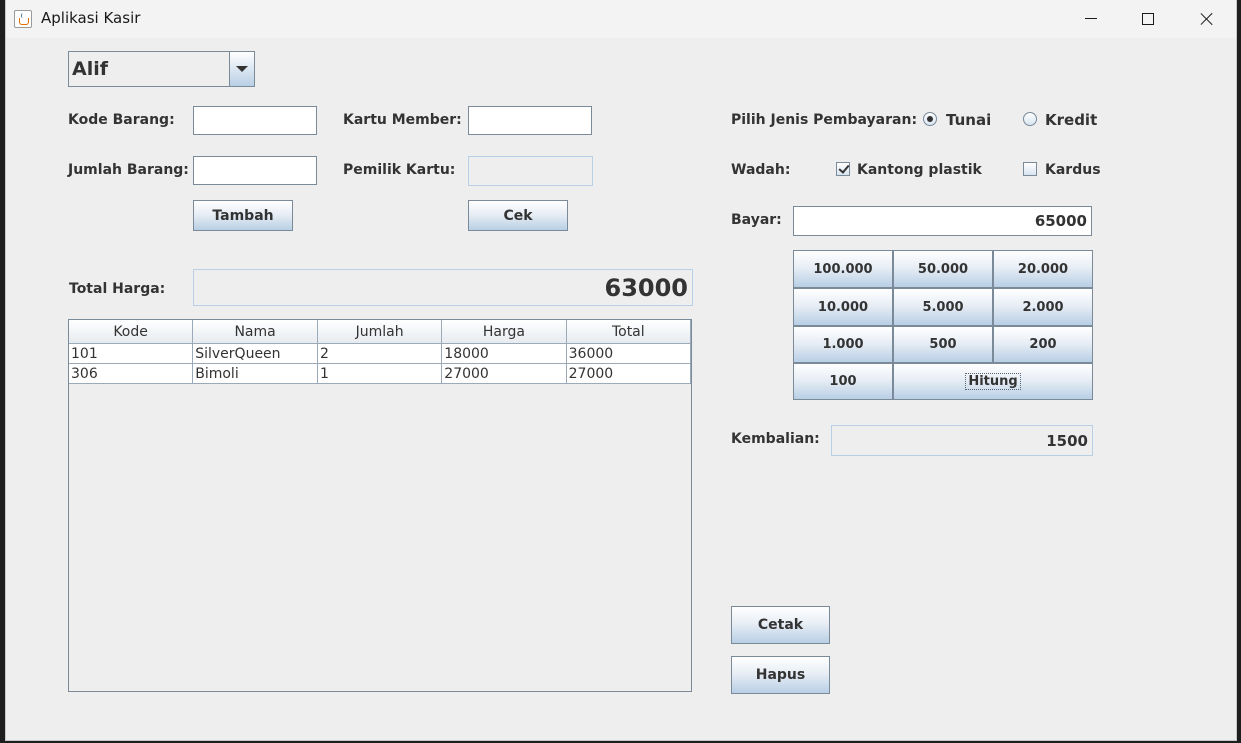 This screenshot has width=1241, height=743. I want to click on kantong-plastik-checkbox, so click(843, 169).